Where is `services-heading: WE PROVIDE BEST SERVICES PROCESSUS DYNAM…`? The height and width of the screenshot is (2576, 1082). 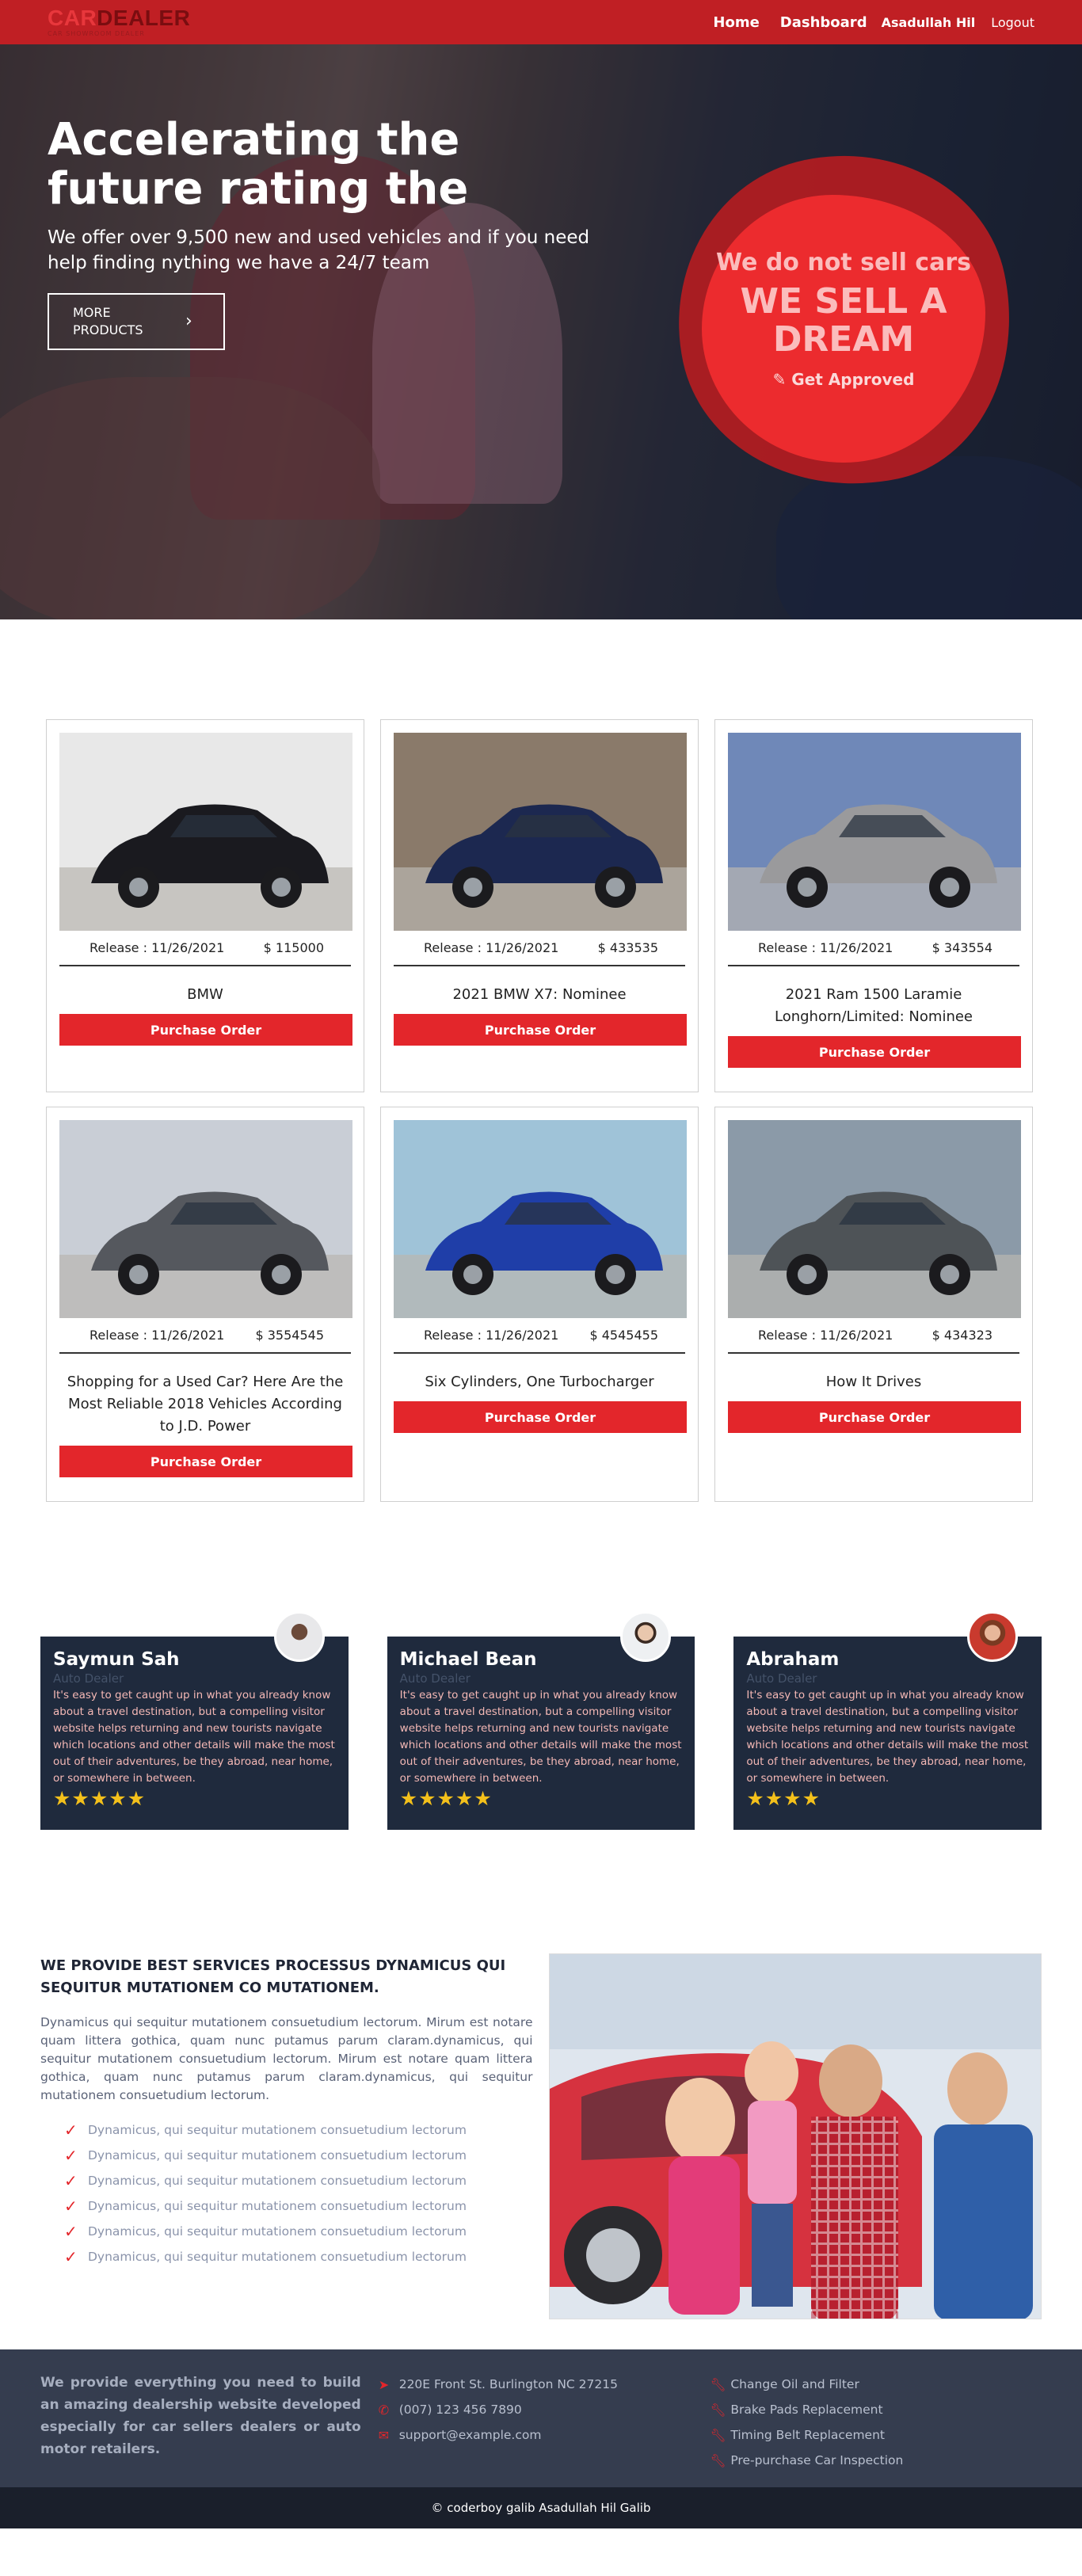
services-heading: WE PROVIDE BEST SERVICES PROCESSUS DYNAM… is located at coordinates (273, 1977).